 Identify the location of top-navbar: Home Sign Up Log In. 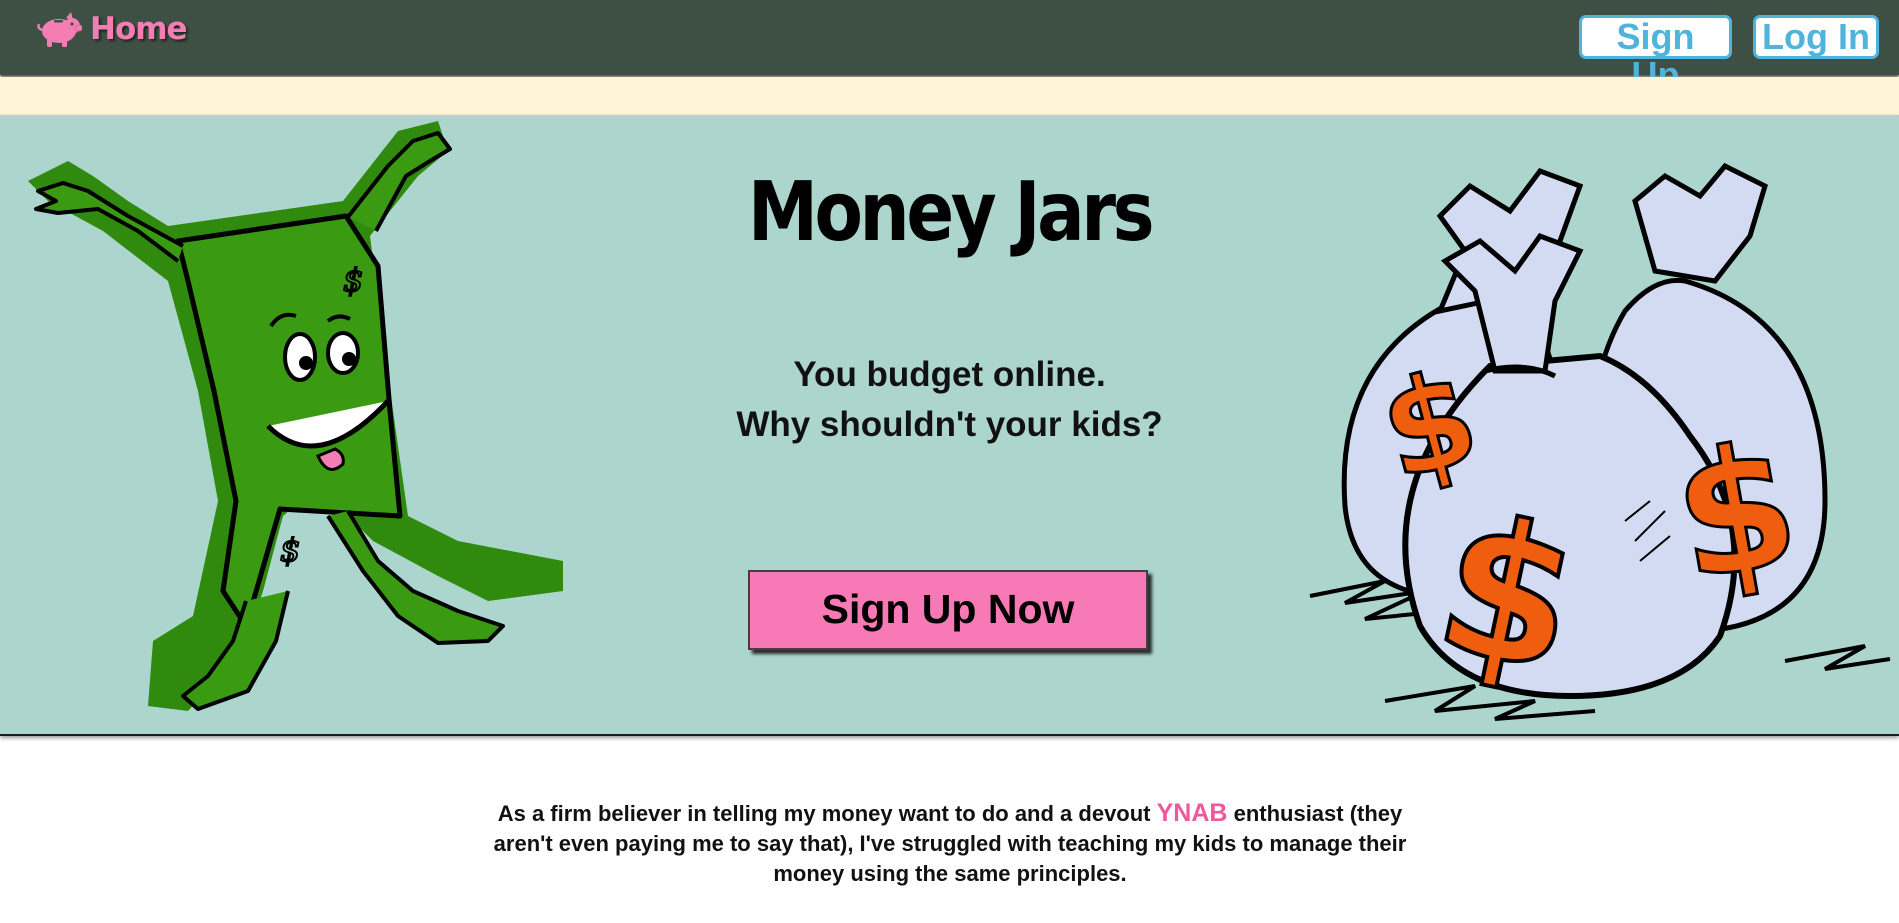
(949, 47).